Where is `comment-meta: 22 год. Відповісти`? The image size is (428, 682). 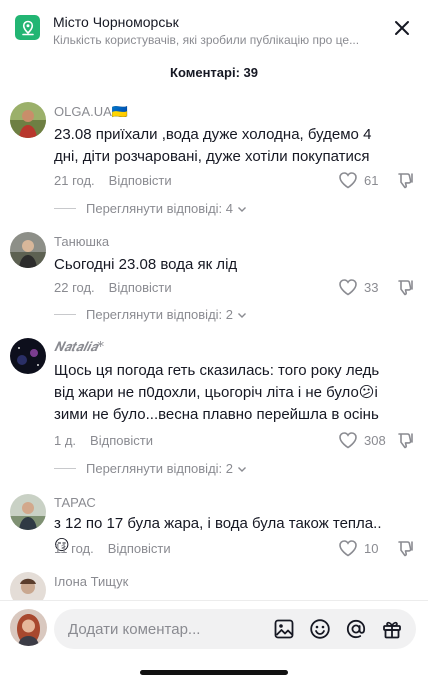
comment-meta: 22 год. Відповісти is located at coordinates (113, 287).